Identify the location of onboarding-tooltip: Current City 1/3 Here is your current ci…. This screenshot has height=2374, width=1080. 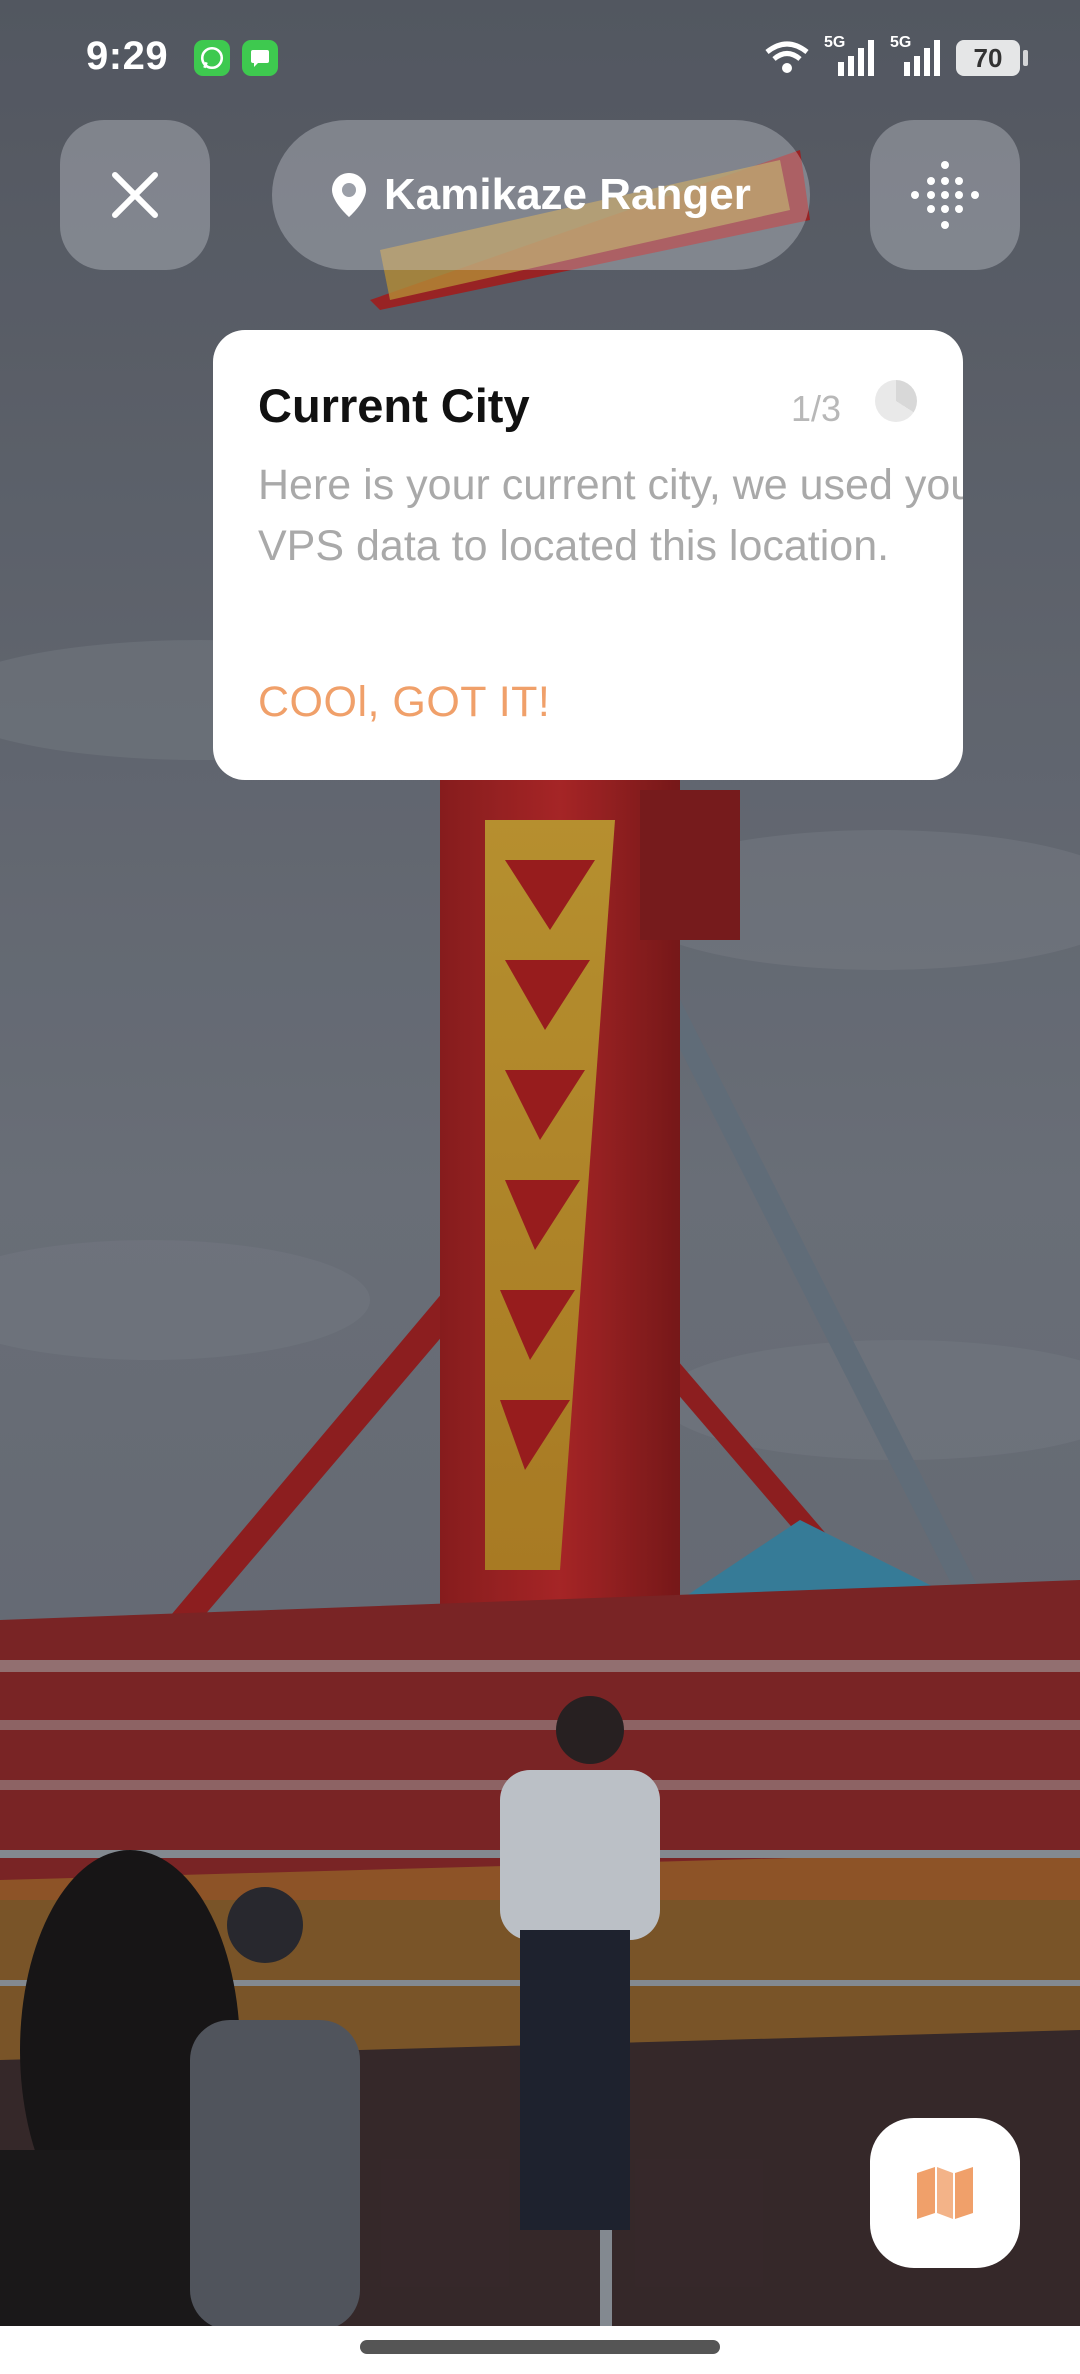
(588, 555).